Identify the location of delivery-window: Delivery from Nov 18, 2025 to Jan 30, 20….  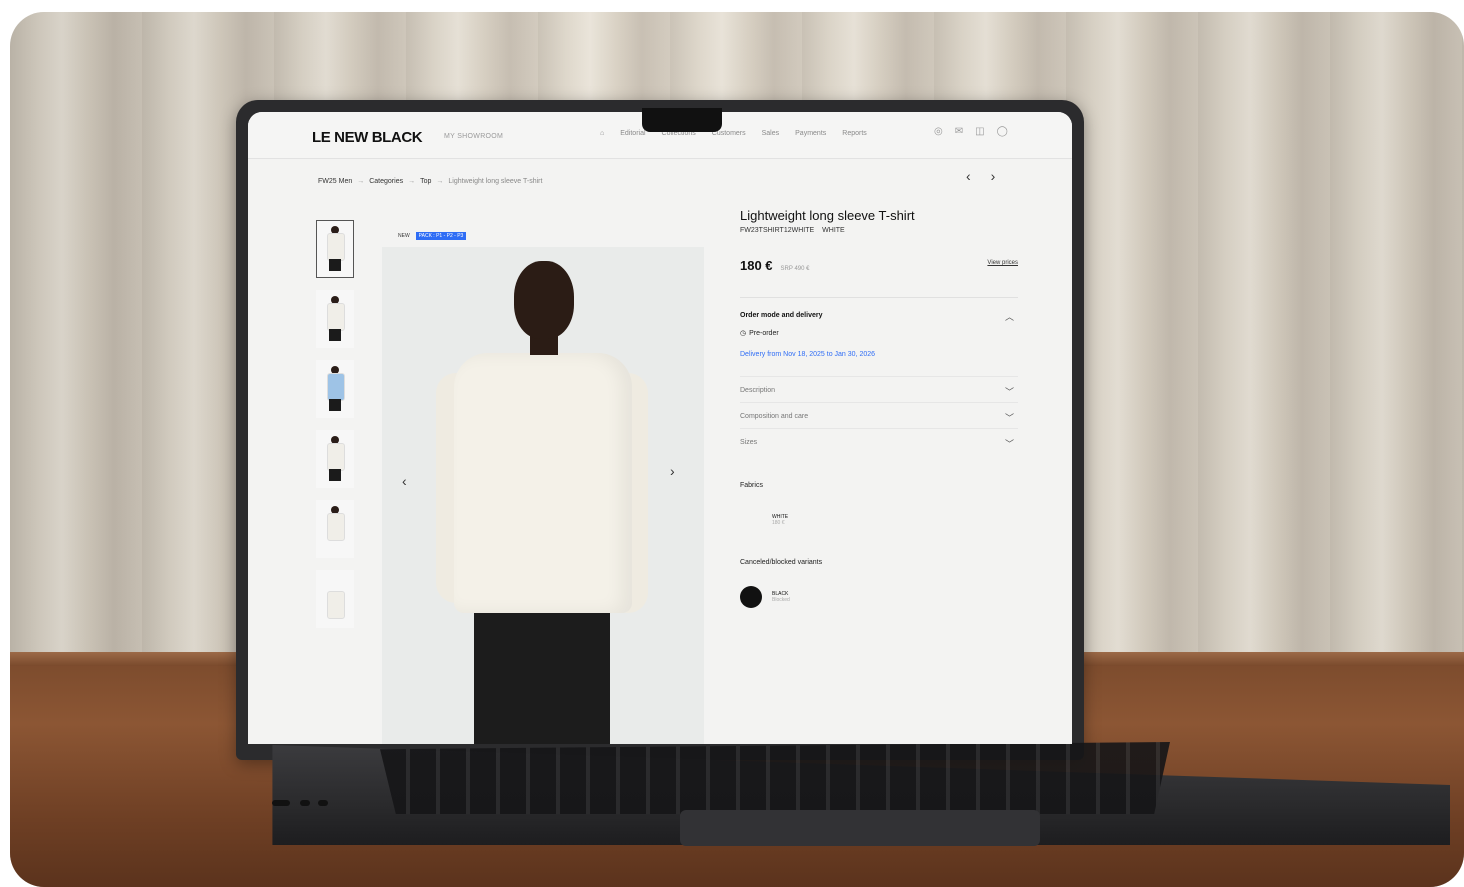
(808, 354).